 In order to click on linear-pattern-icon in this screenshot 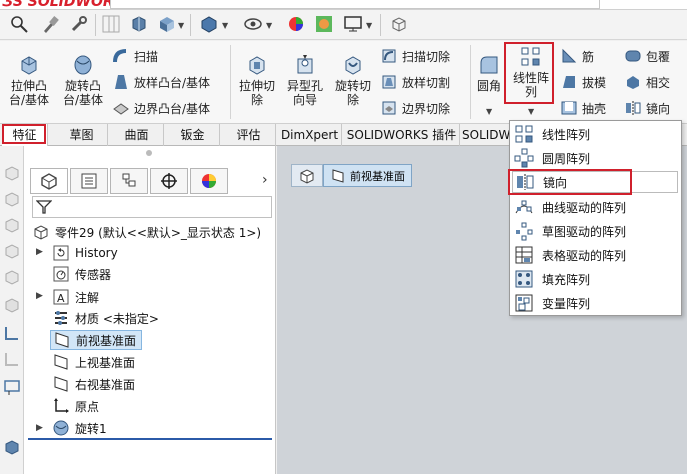, I will do `click(524, 134)`.